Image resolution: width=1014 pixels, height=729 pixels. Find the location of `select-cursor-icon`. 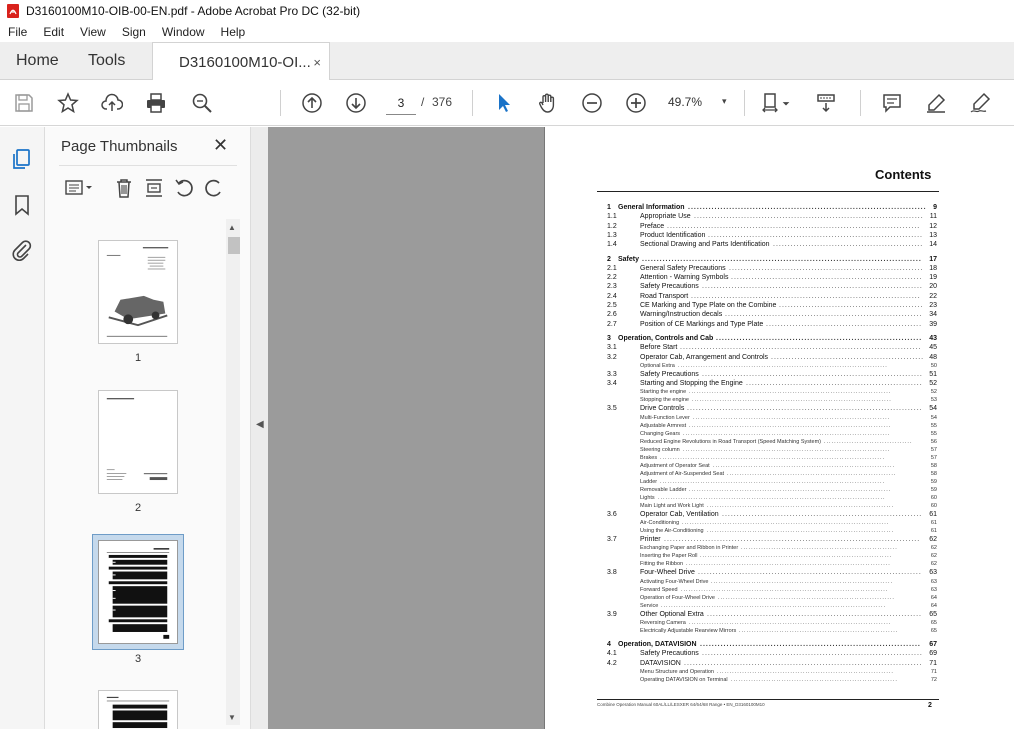

select-cursor-icon is located at coordinates (504, 103).